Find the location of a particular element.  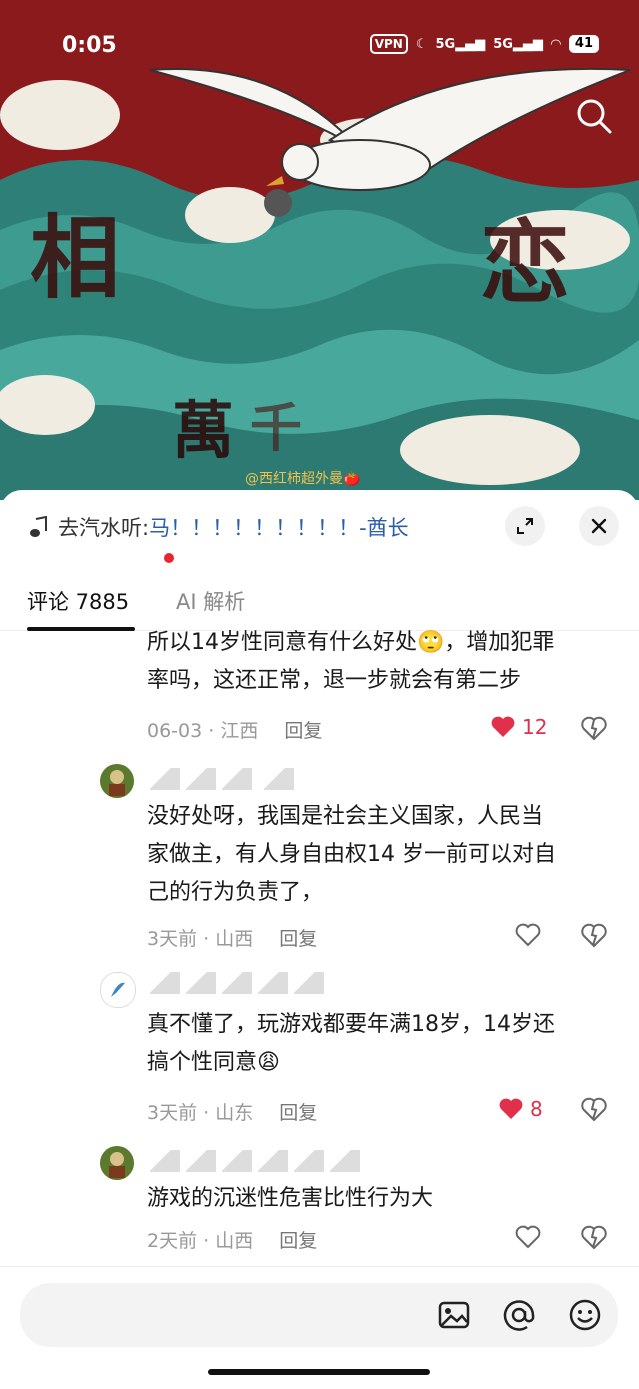

search-button is located at coordinates (594, 116).